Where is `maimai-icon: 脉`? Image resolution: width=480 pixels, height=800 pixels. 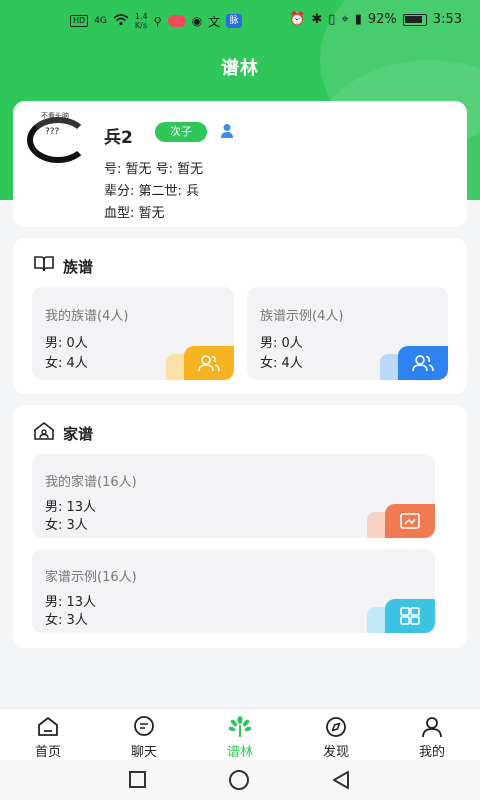 maimai-icon: 脉 is located at coordinates (234, 21).